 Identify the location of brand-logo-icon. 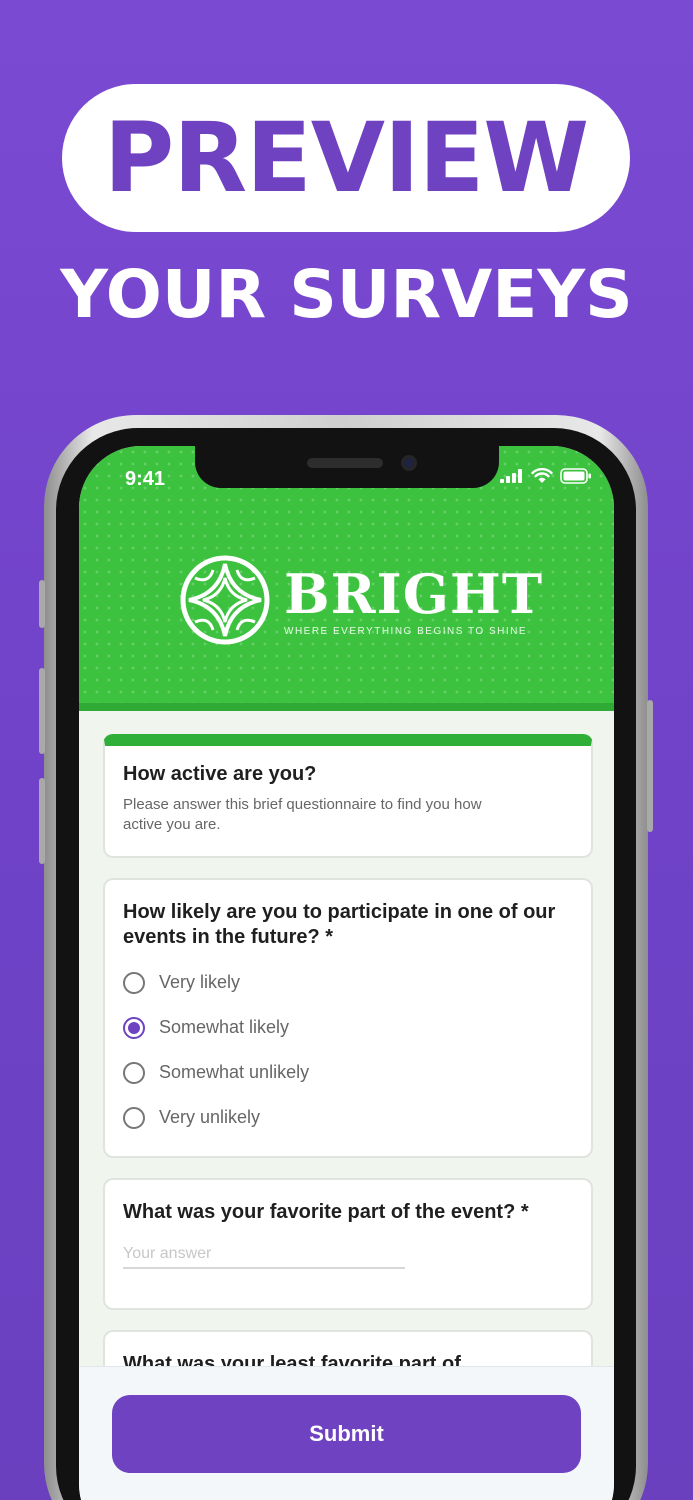
(225, 600).